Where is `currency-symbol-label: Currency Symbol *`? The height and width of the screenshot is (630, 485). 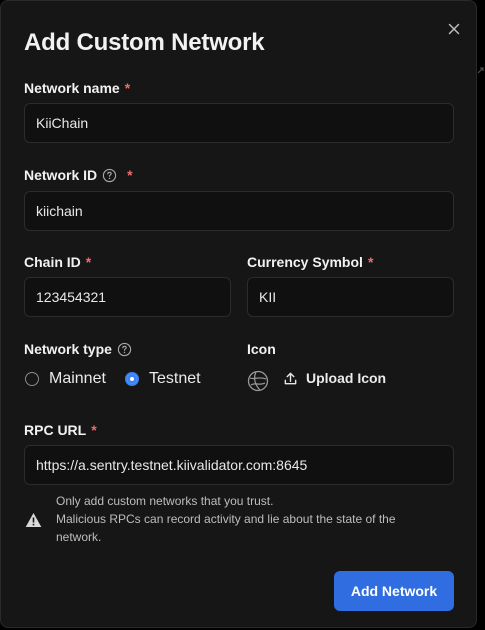
currency-symbol-label: Currency Symbol * is located at coordinates (310, 262).